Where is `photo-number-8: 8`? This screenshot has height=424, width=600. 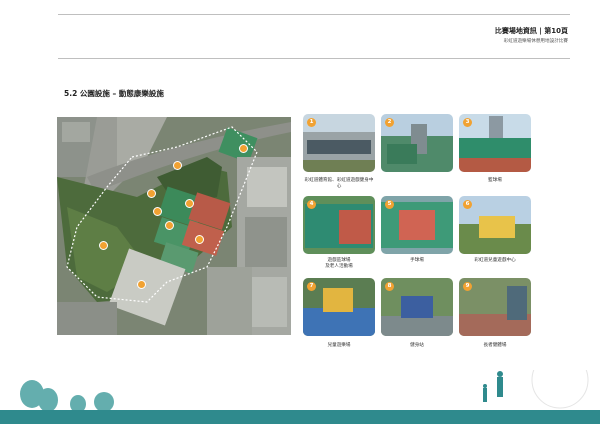
photo-number-8: 8 is located at coordinates (389, 286).